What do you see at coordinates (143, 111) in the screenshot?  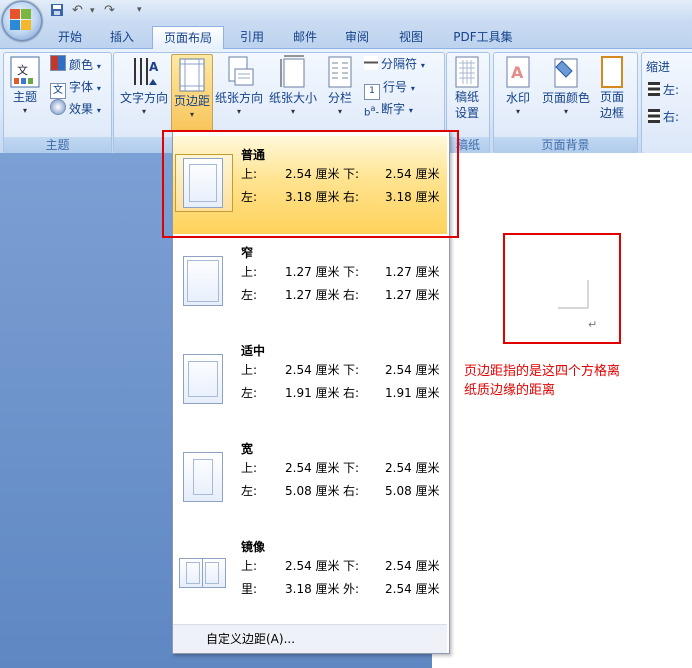 I see `text-direction-dropdown-icon: ▾` at bounding box center [143, 111].